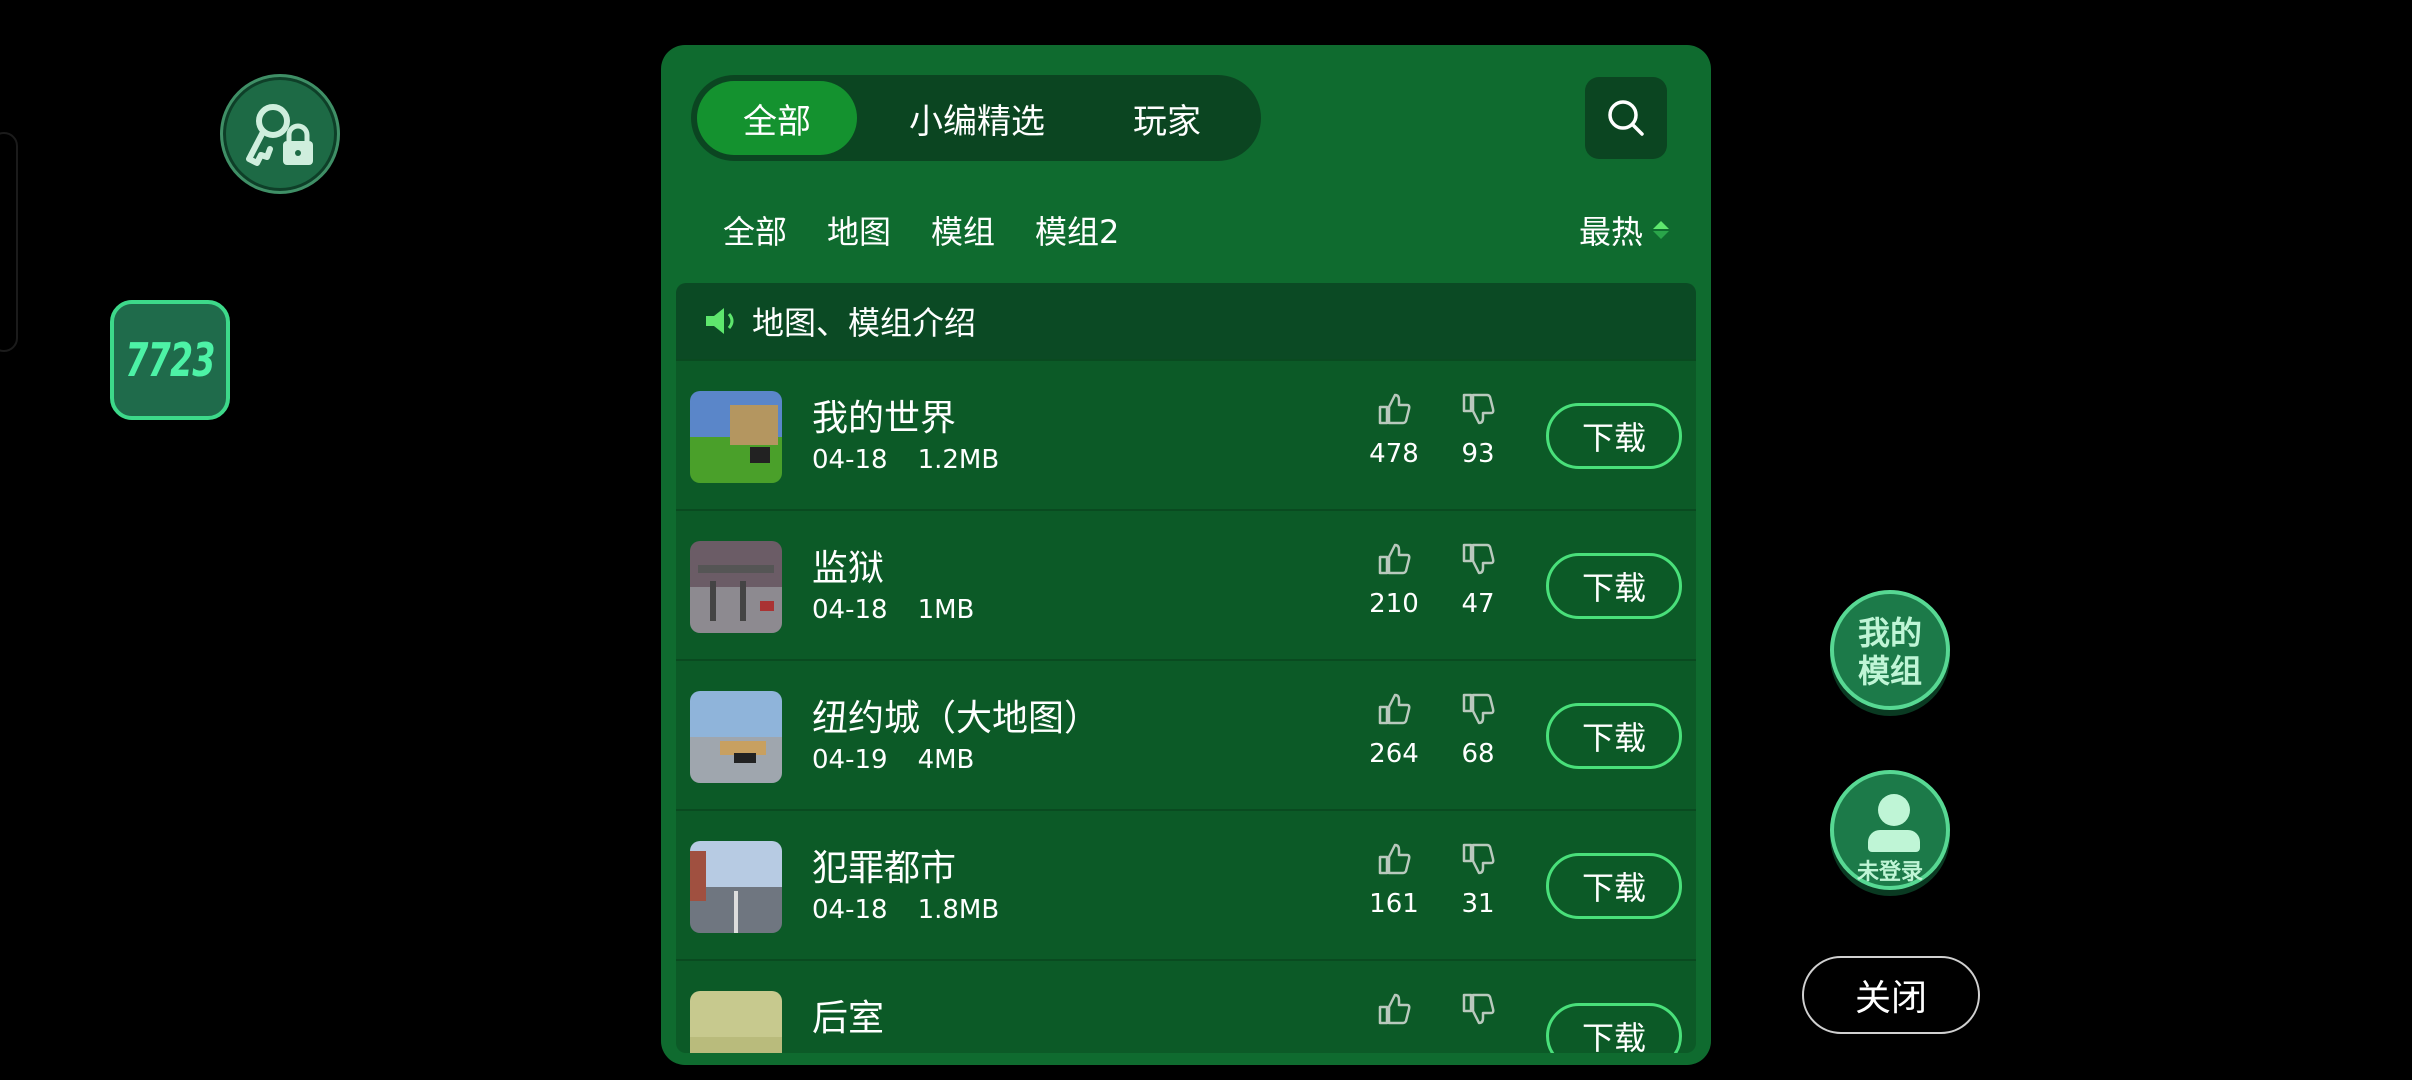 Image resolution: width=2412 pixels, height=1080 pixels. Describe the element at coordinates (777, 118) in the screenshot. I see `tab-all: 全部` at that location.